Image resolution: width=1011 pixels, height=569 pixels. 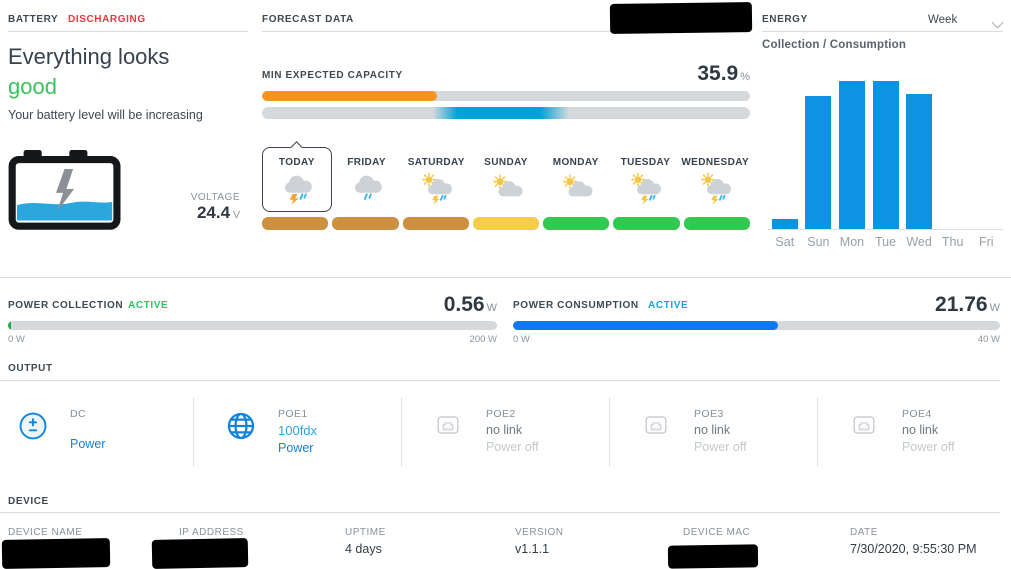 What do you see at coordinates (576, 179) in the screenshot?
I see `forecast-day-monday: MONDAY` at bounding box center [576, 179].